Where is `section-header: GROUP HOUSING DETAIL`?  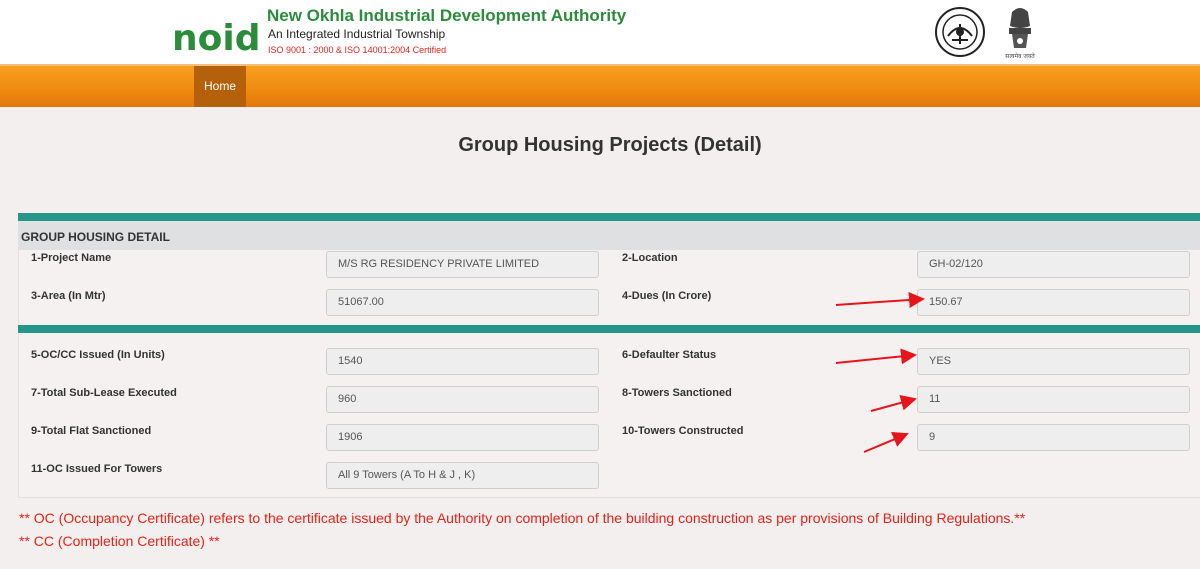 section-header: GROUP HOUSING DETAIL is located at coordinates (609, 235).